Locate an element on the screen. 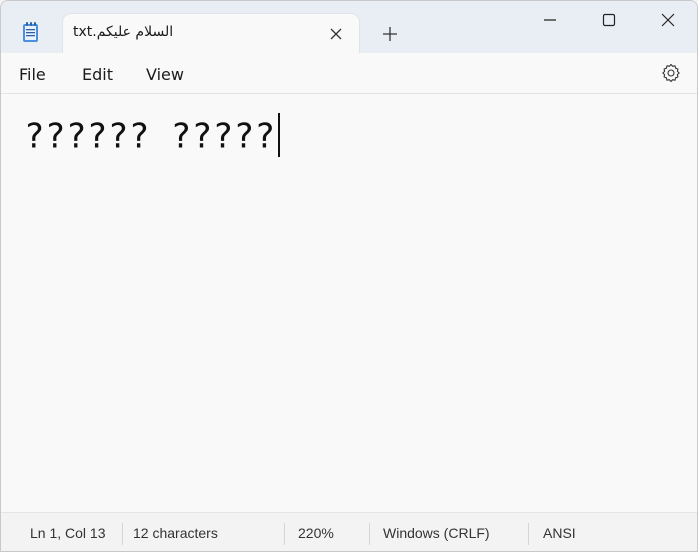 The height and width of the screenshot is (552, 698). editor-content: ?????? ????? is located at coordinates (152, 136).